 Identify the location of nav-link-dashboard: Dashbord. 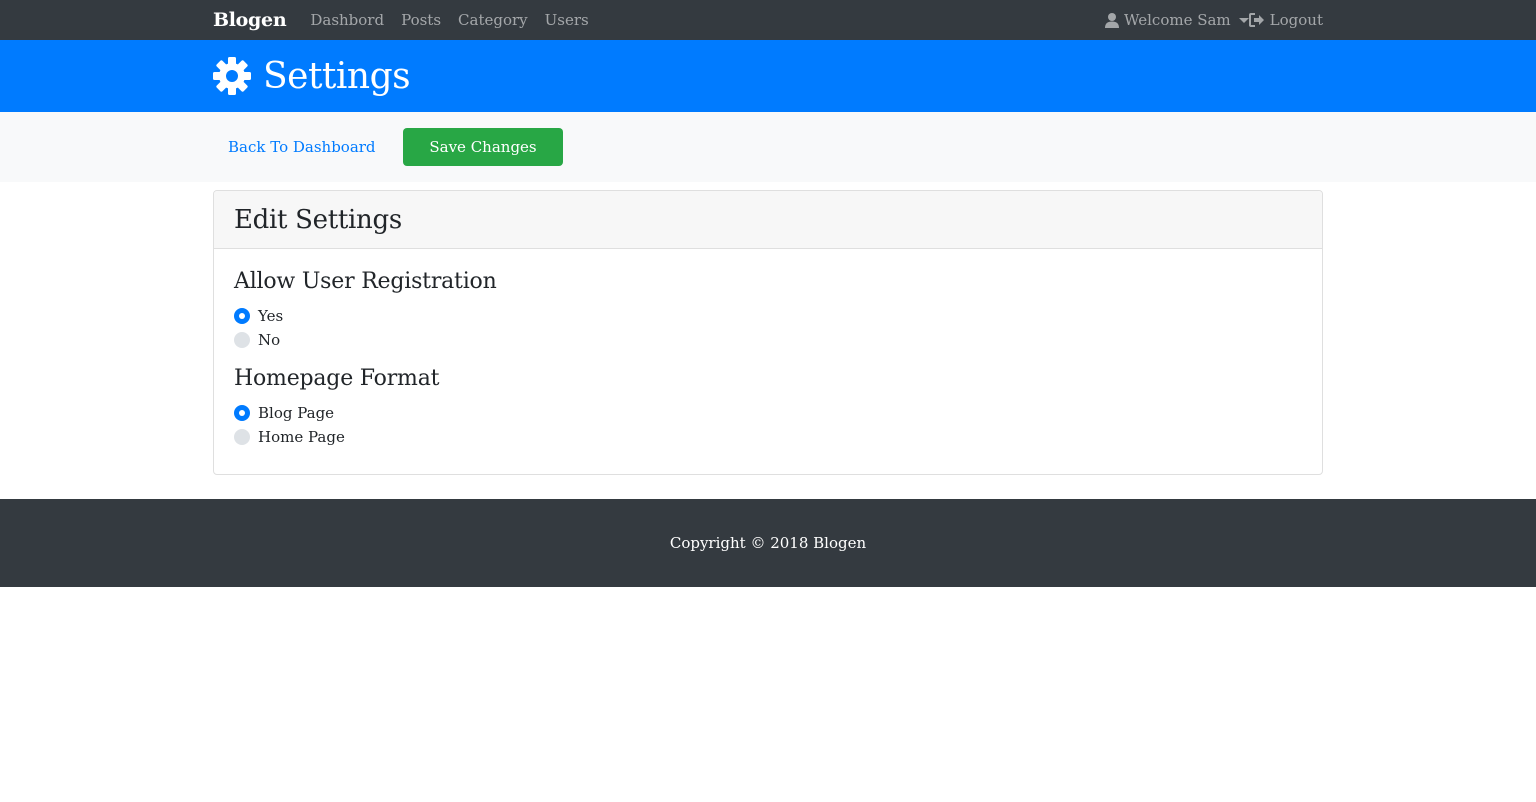
(347, 20).